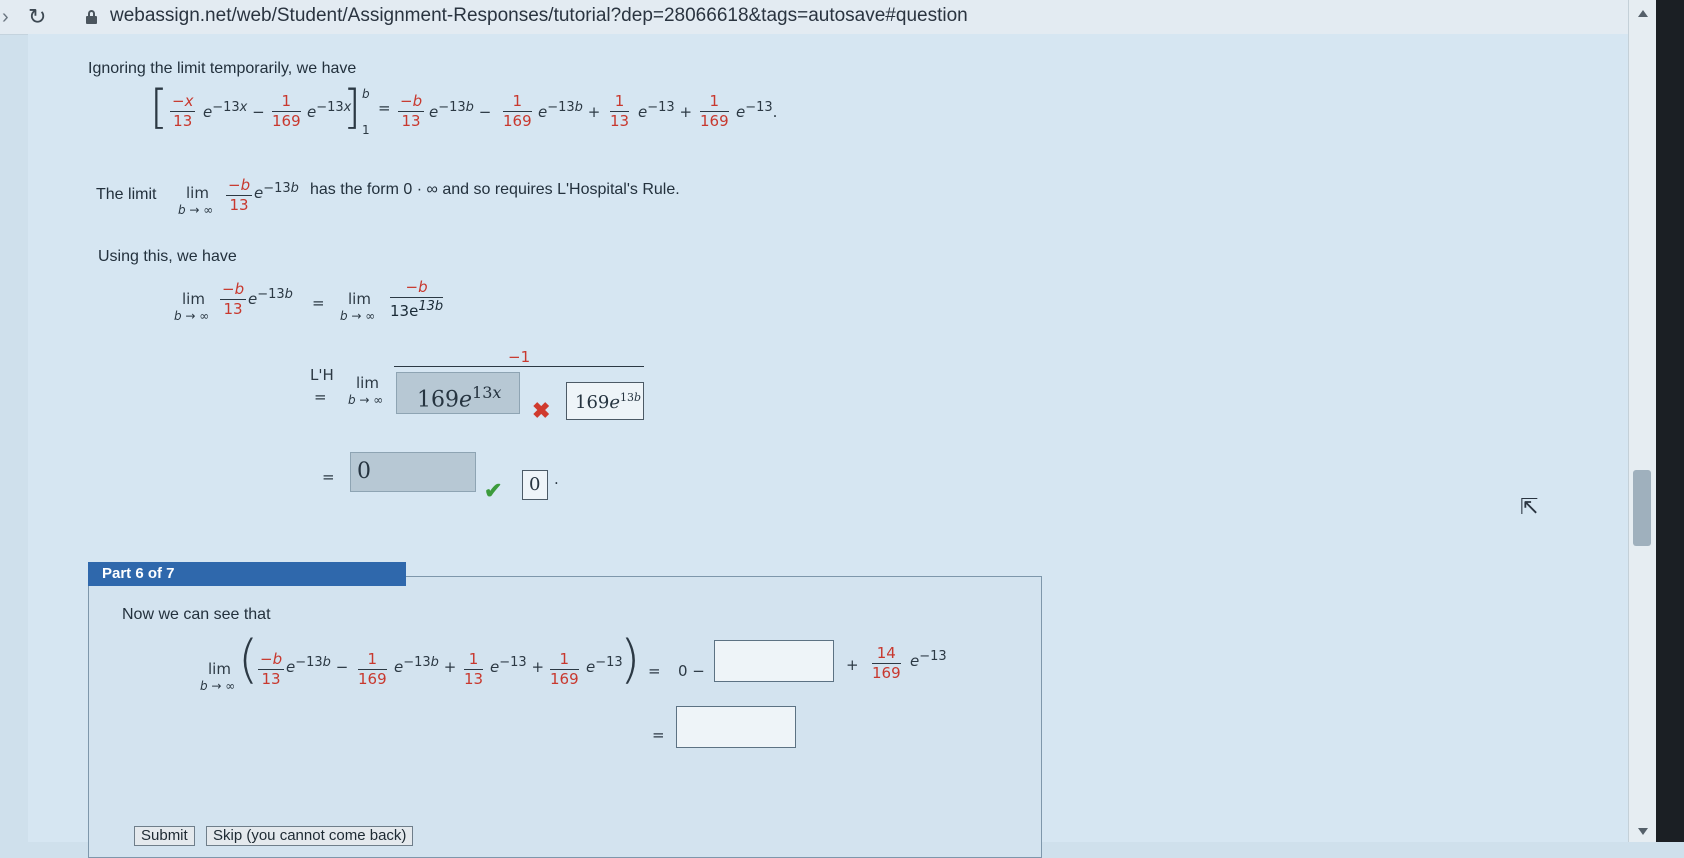 The width and height of the screenshot is (1684, 858). Describe the element at coordinates (367, 383) in the screenshot. I see `lim-label: lim` at that location.